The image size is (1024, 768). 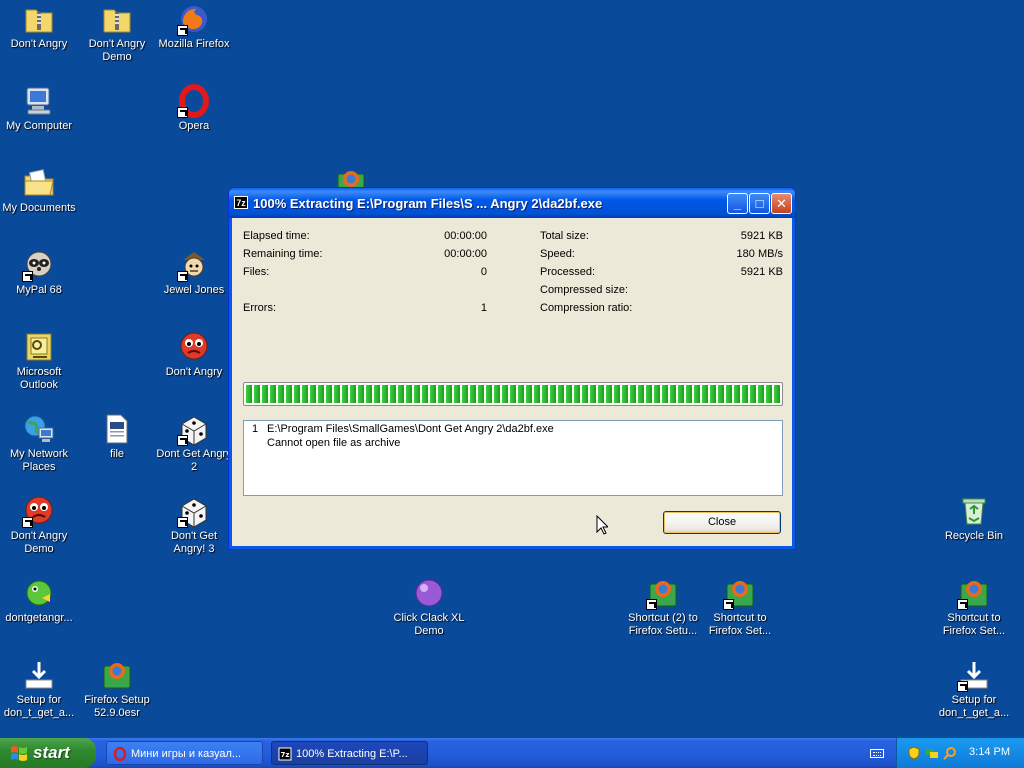 I want to click on purple-ball-icon, so click(x=429, y=593).